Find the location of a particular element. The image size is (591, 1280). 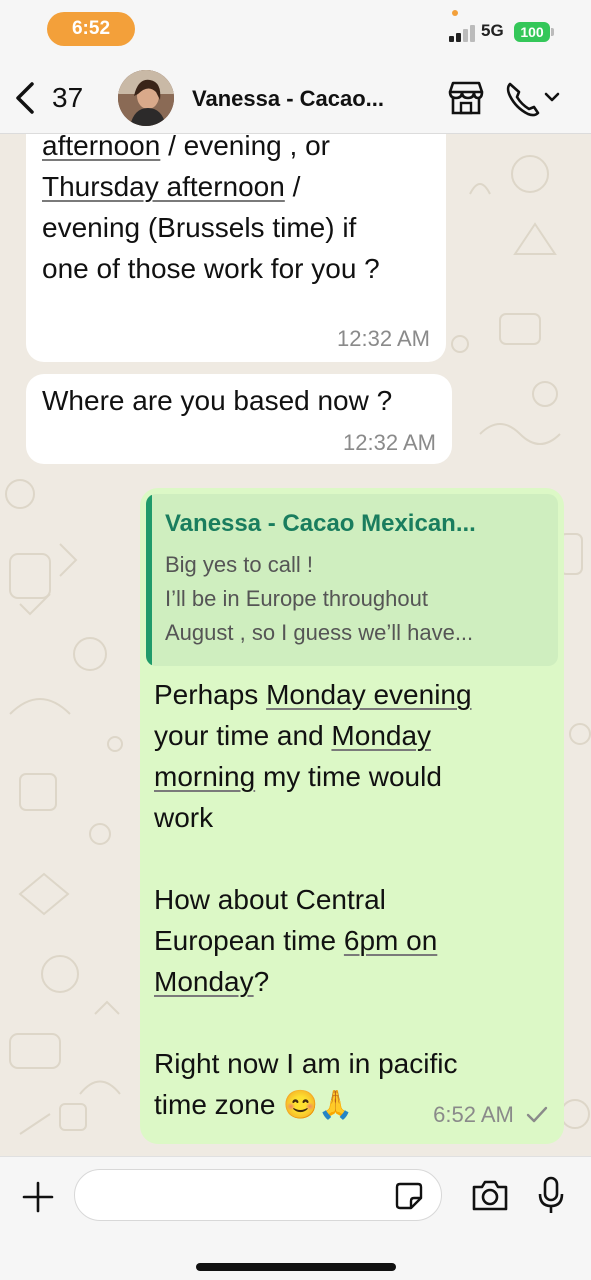

message-timestamp-row: 6:52 AM is located at coordinates (490, 1115).